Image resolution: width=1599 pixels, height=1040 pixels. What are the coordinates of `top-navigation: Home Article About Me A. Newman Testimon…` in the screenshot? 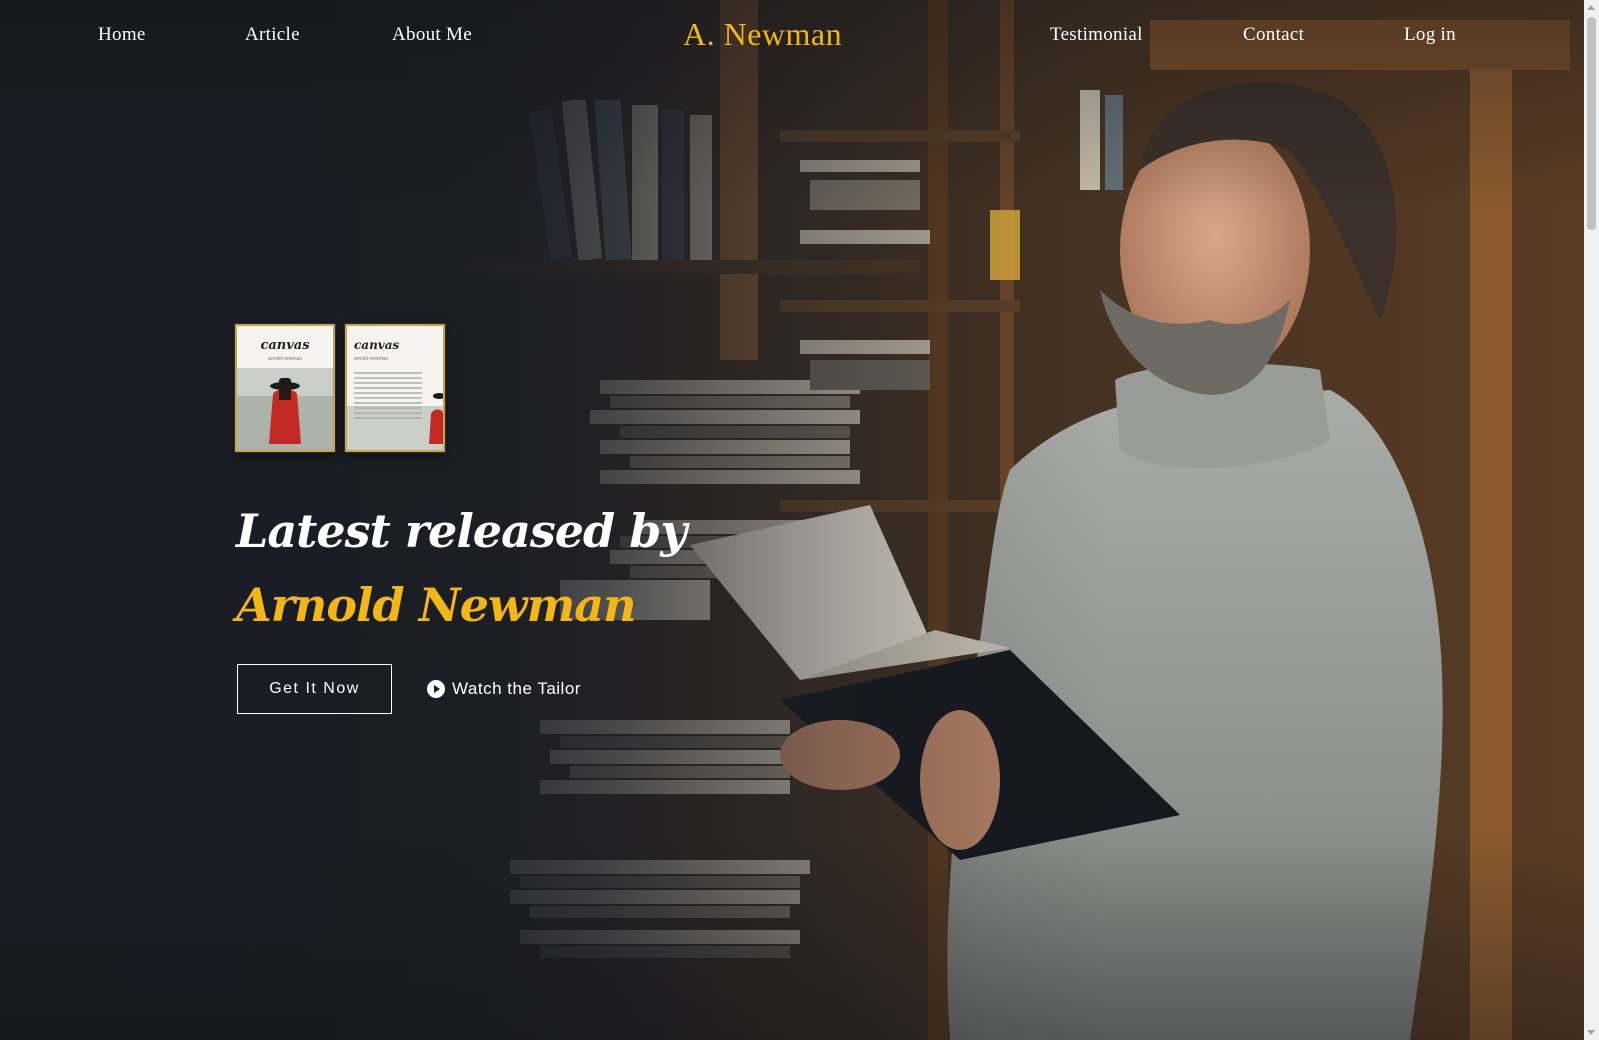 It's located at (792, 36).